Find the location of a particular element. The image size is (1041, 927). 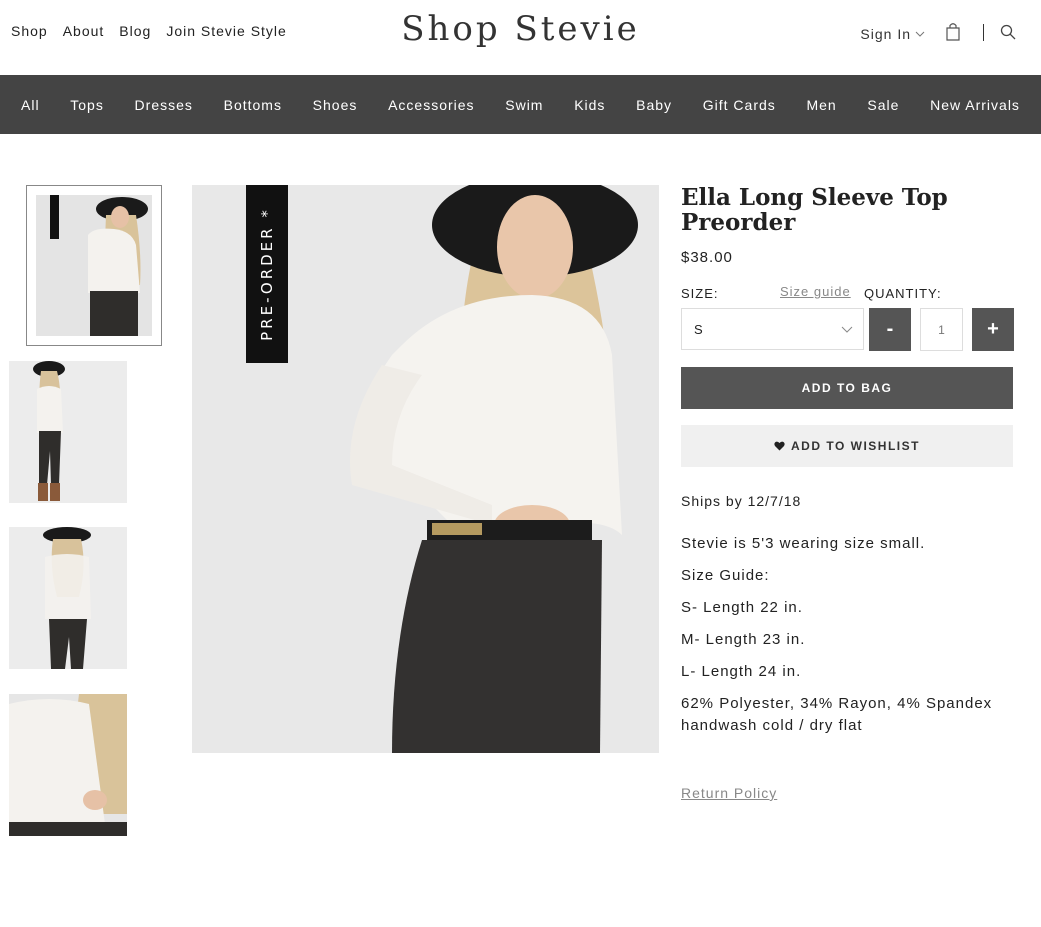

quantity-decrease-button: - is located at coordinates (890, 329).